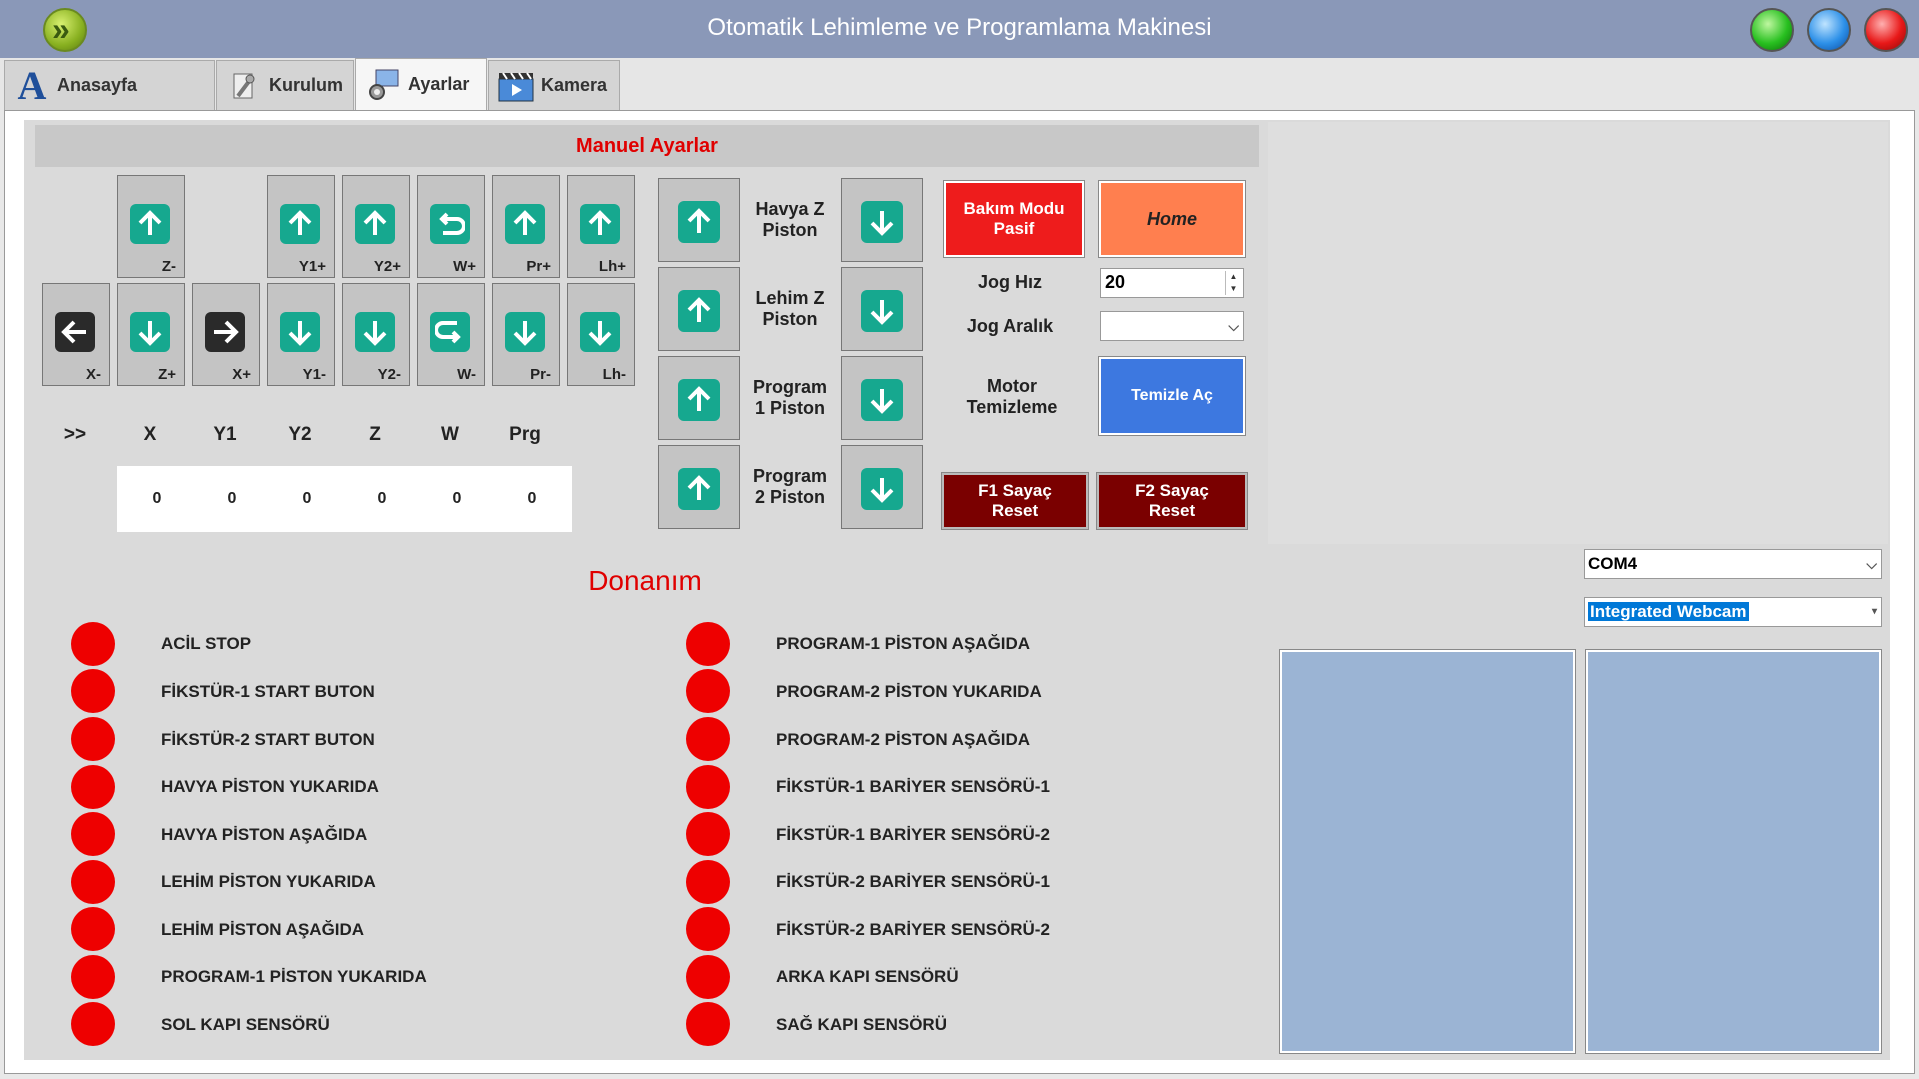 The image size is (1919, 1079). What do you see at coordinates (1733, 612) in the screenshot?
I see `webcam-select: Integrated Webcam ▾` at bounding box center [1733, 612].